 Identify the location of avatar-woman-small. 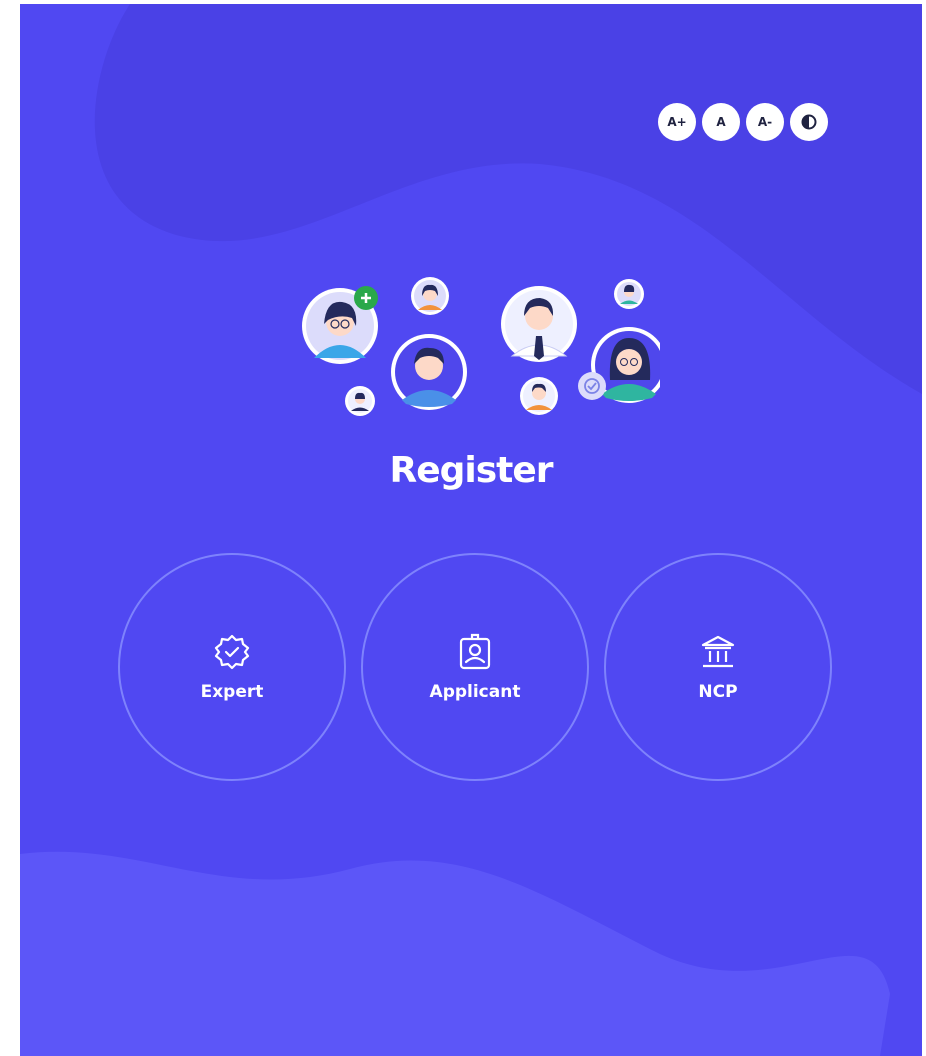
(430, 296).